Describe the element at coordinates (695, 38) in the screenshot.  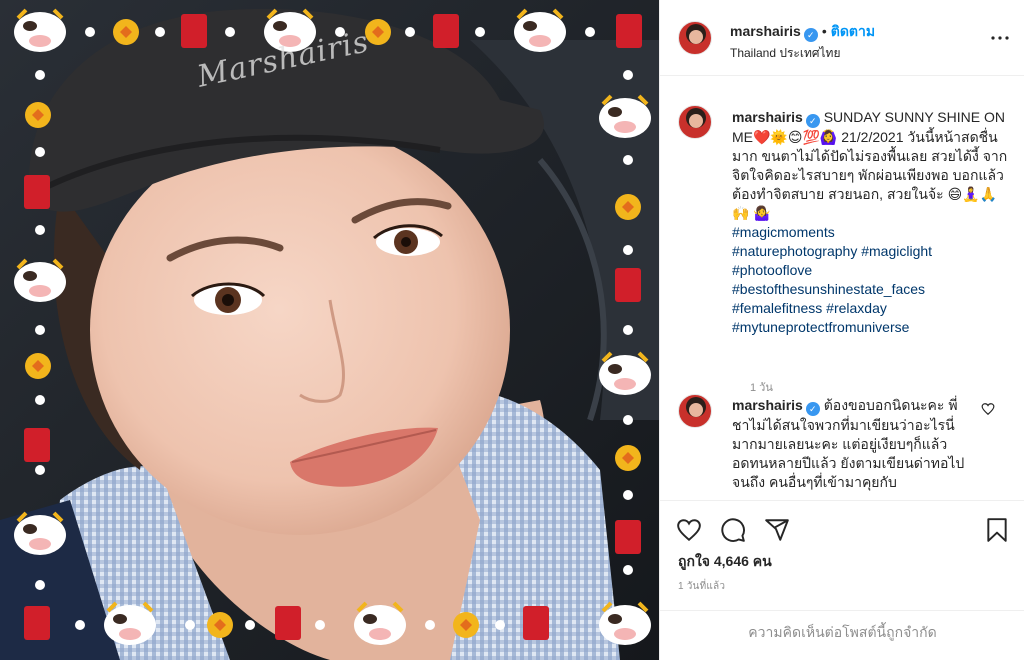
I see `author-avatar` at that location.